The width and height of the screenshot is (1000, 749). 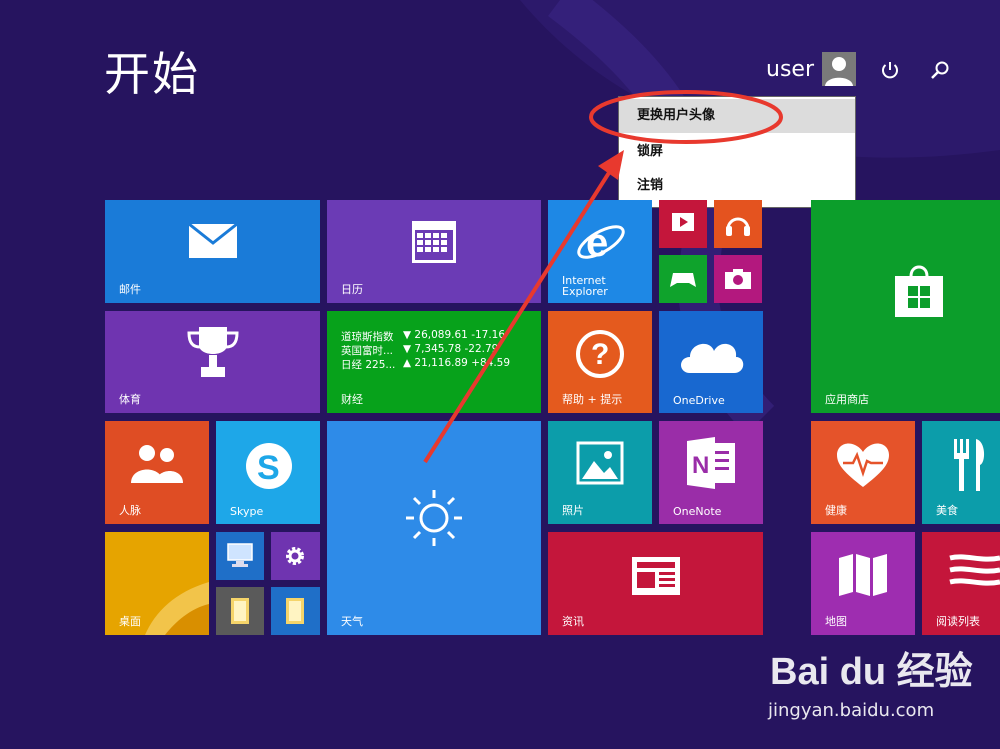 I want to click on watermark-logo: Bai du 经验, so click(x=871, y=672).